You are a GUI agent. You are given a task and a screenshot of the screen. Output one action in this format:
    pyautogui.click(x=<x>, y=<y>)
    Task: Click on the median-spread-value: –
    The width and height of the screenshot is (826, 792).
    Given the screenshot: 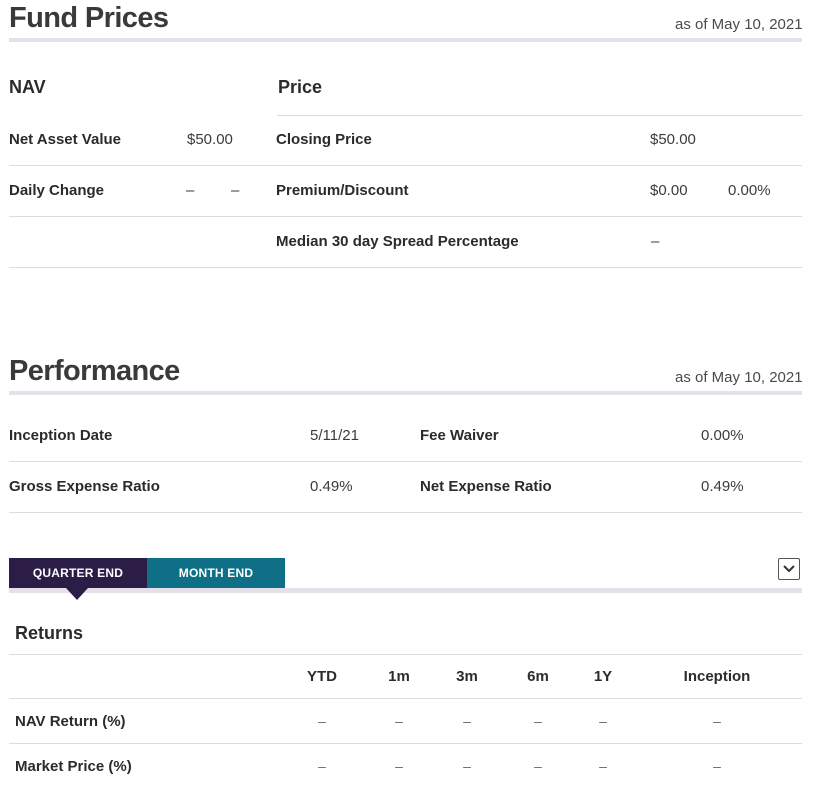 What is the action you would take?
    pyautogui.click(x=655, y=241)
    